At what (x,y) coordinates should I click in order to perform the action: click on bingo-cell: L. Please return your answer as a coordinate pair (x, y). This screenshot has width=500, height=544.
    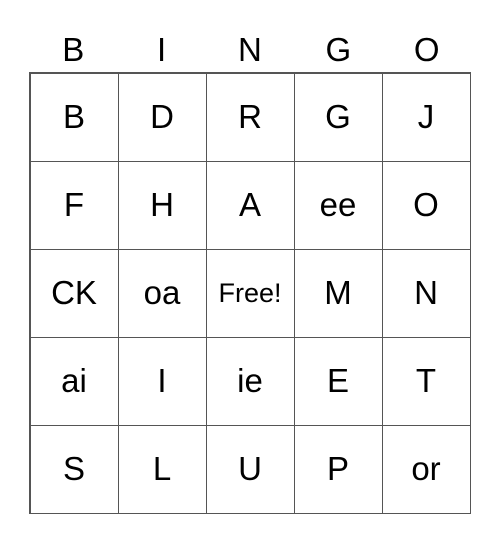
    Looking at the image, I should click on (162, 469).